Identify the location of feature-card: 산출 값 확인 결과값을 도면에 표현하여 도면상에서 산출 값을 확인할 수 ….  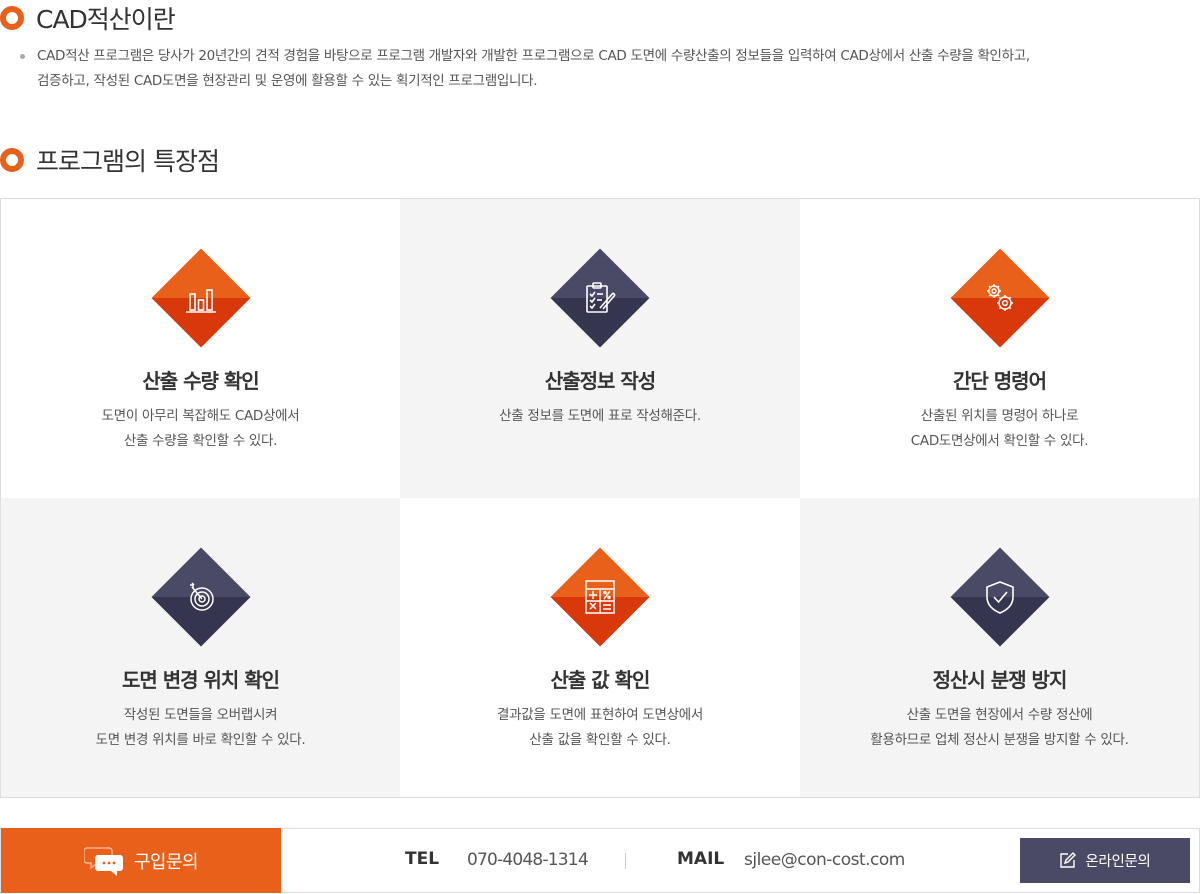
(600, 647).